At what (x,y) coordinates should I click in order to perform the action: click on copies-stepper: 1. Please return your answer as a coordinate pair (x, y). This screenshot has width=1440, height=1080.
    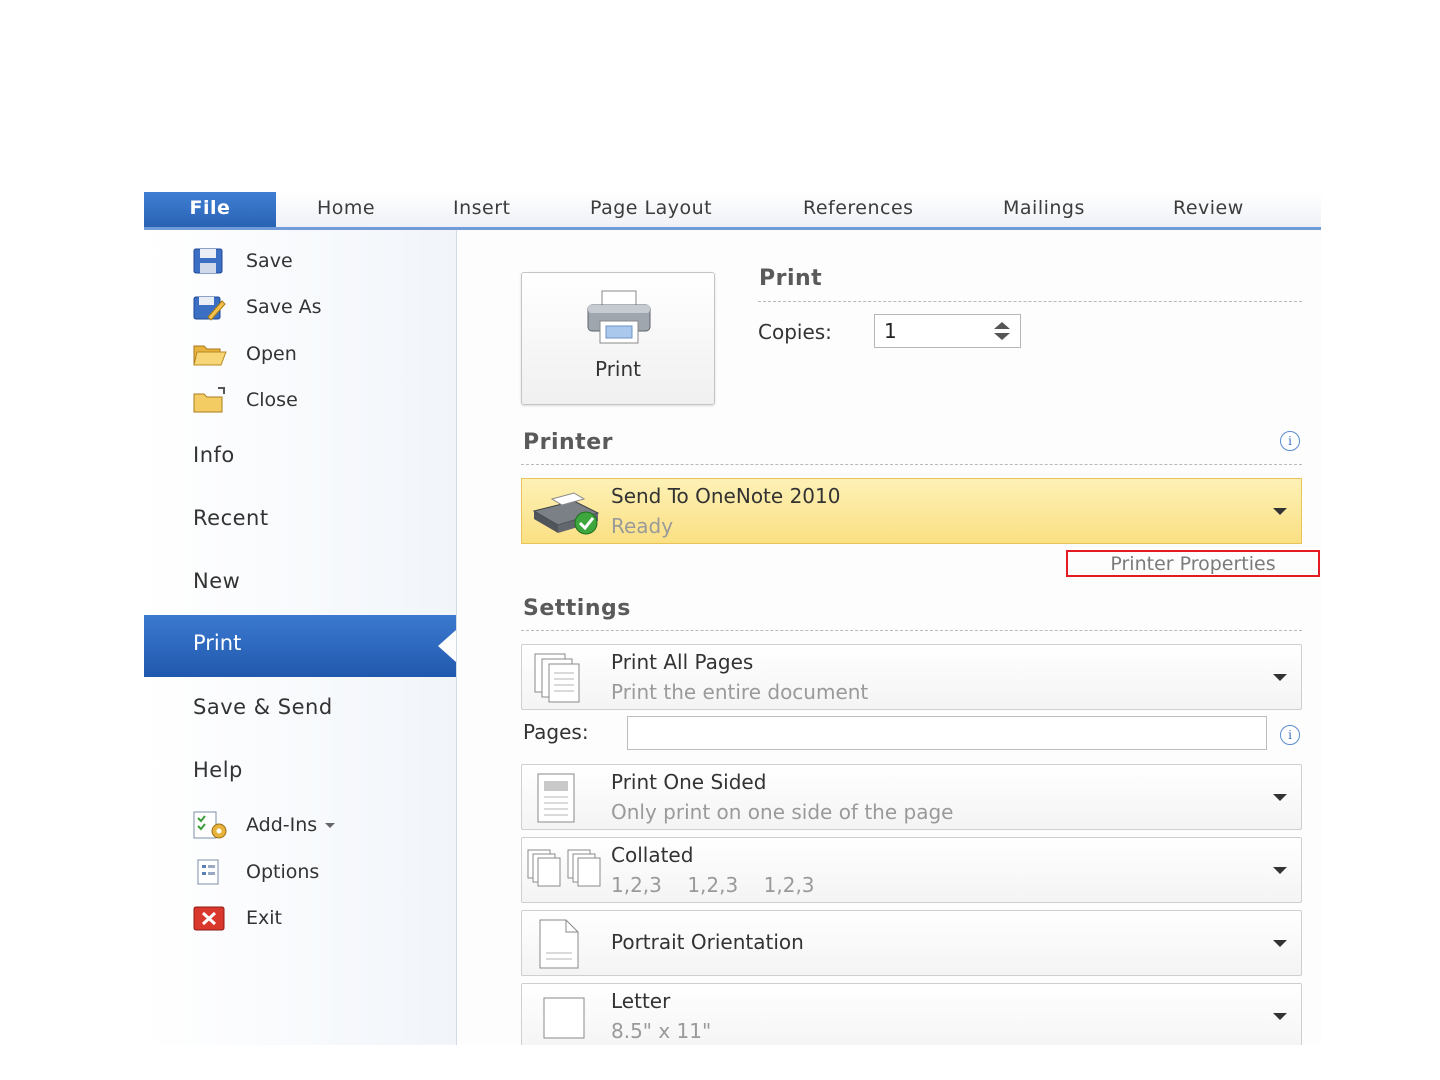
    Looking at the image, I should click on (947, 331).